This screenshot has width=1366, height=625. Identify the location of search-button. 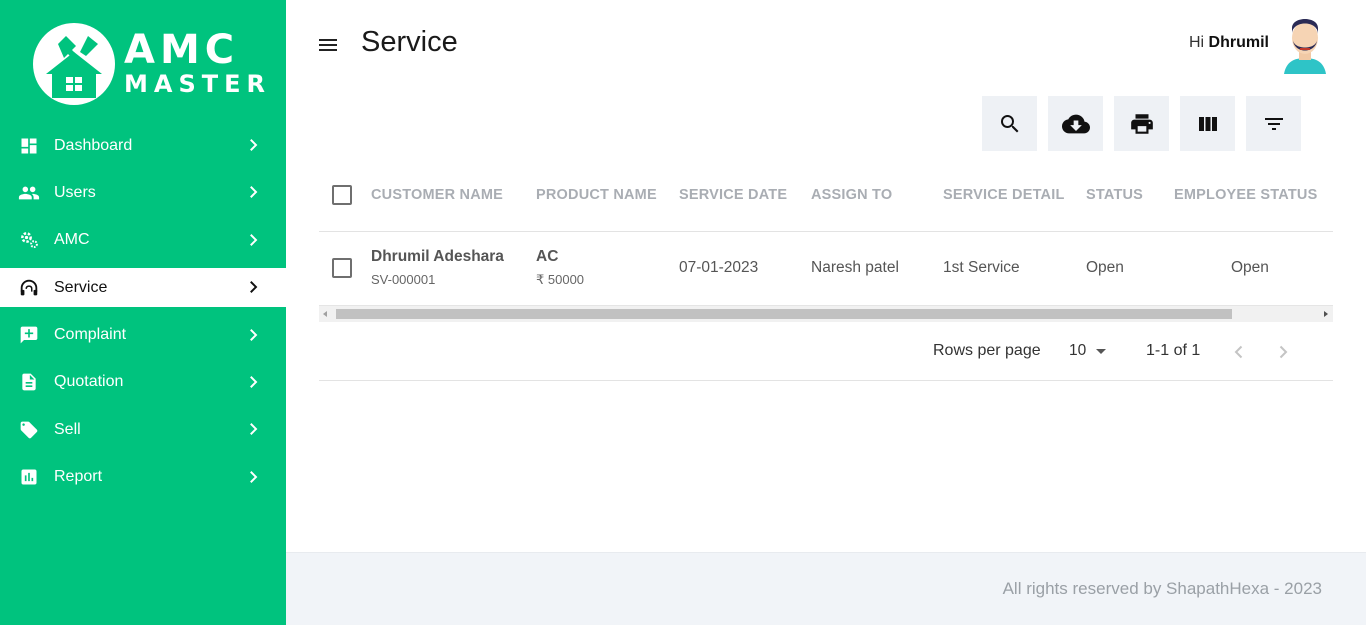
(1009, 123).